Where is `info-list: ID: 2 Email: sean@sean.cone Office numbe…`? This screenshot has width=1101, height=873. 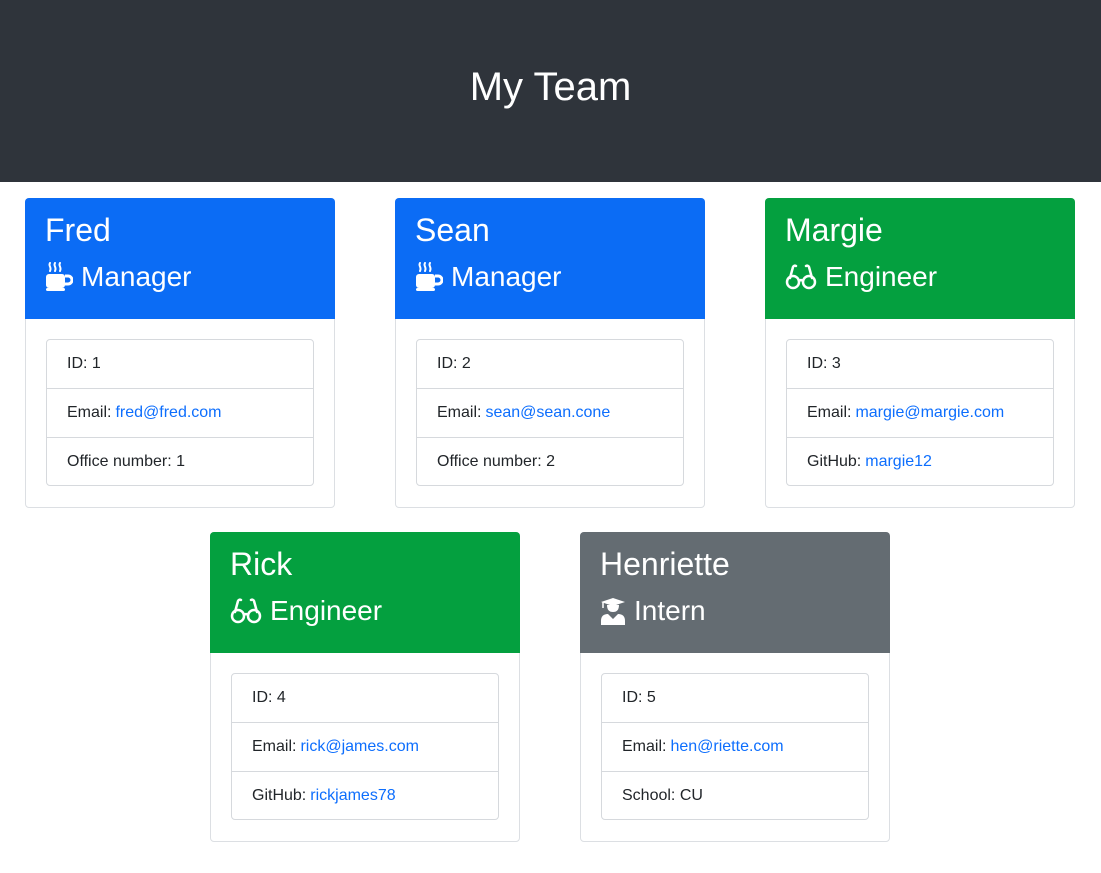 info-list: ID: 2 Email: sean@sean.cone Office numbe… is located at coordinates (550, 412).